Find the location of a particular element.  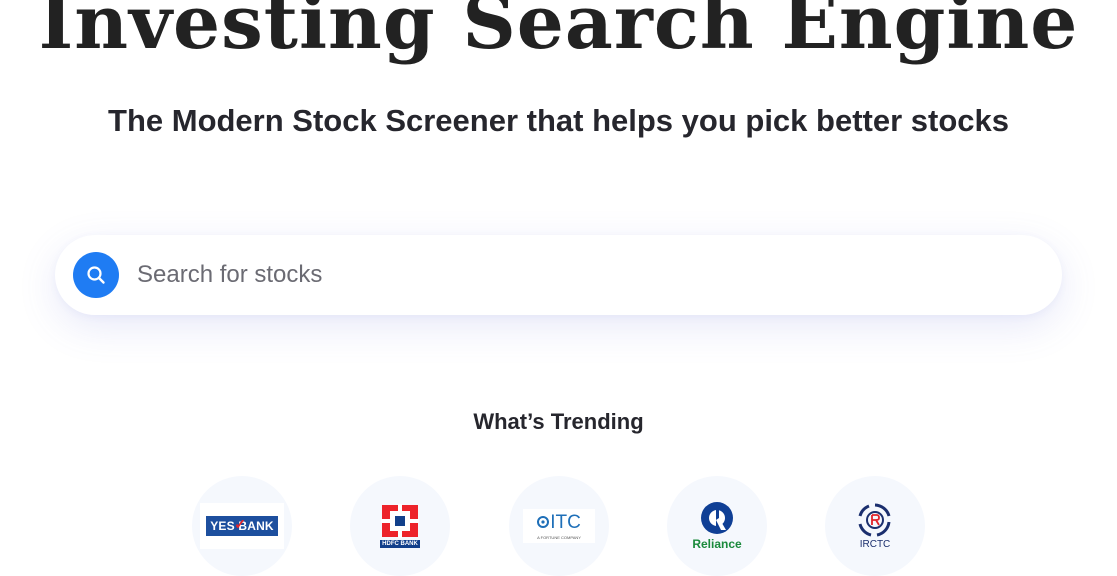

itc-swirl-icon is located at coordinates (543, 522).